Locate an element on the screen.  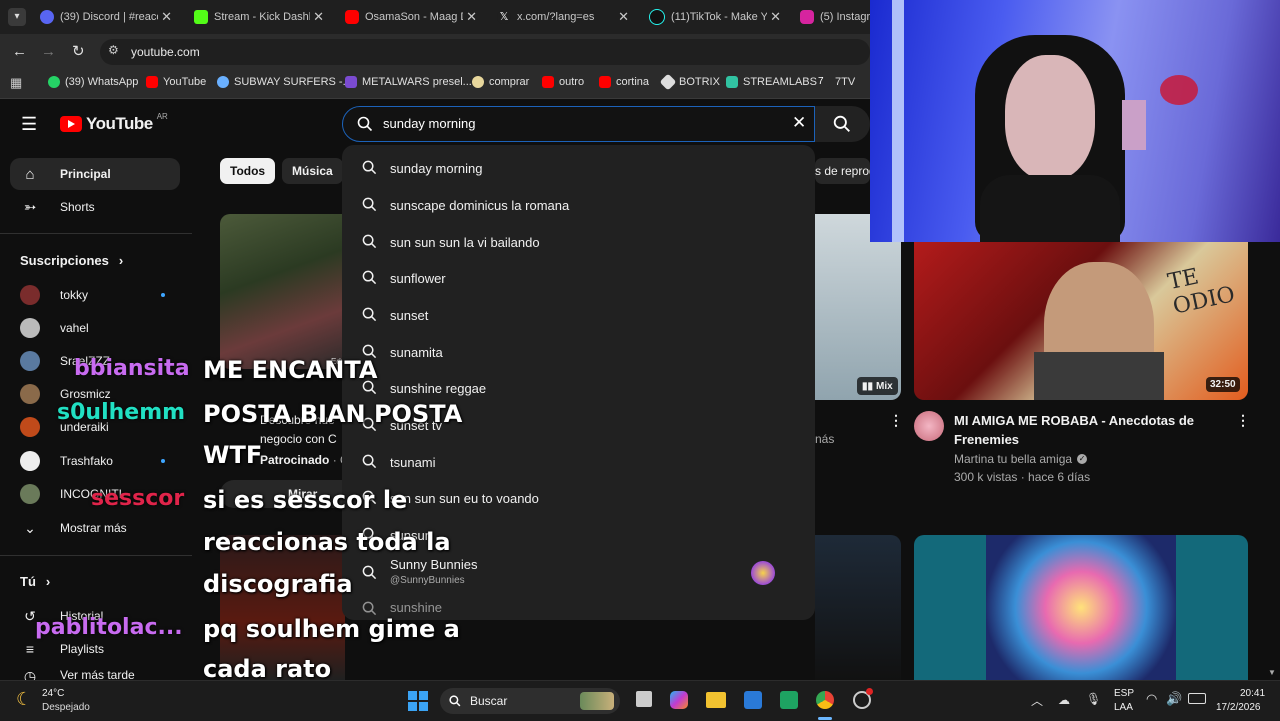
youtube-logo: YouTube AR is located at coordinates (114, 123).